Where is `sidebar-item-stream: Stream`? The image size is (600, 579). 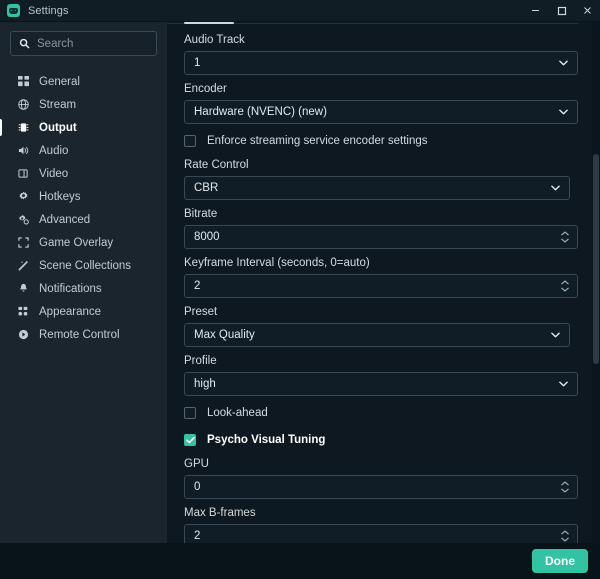 sidebar-item-stream: Stream is located at coordinates (83, 104).